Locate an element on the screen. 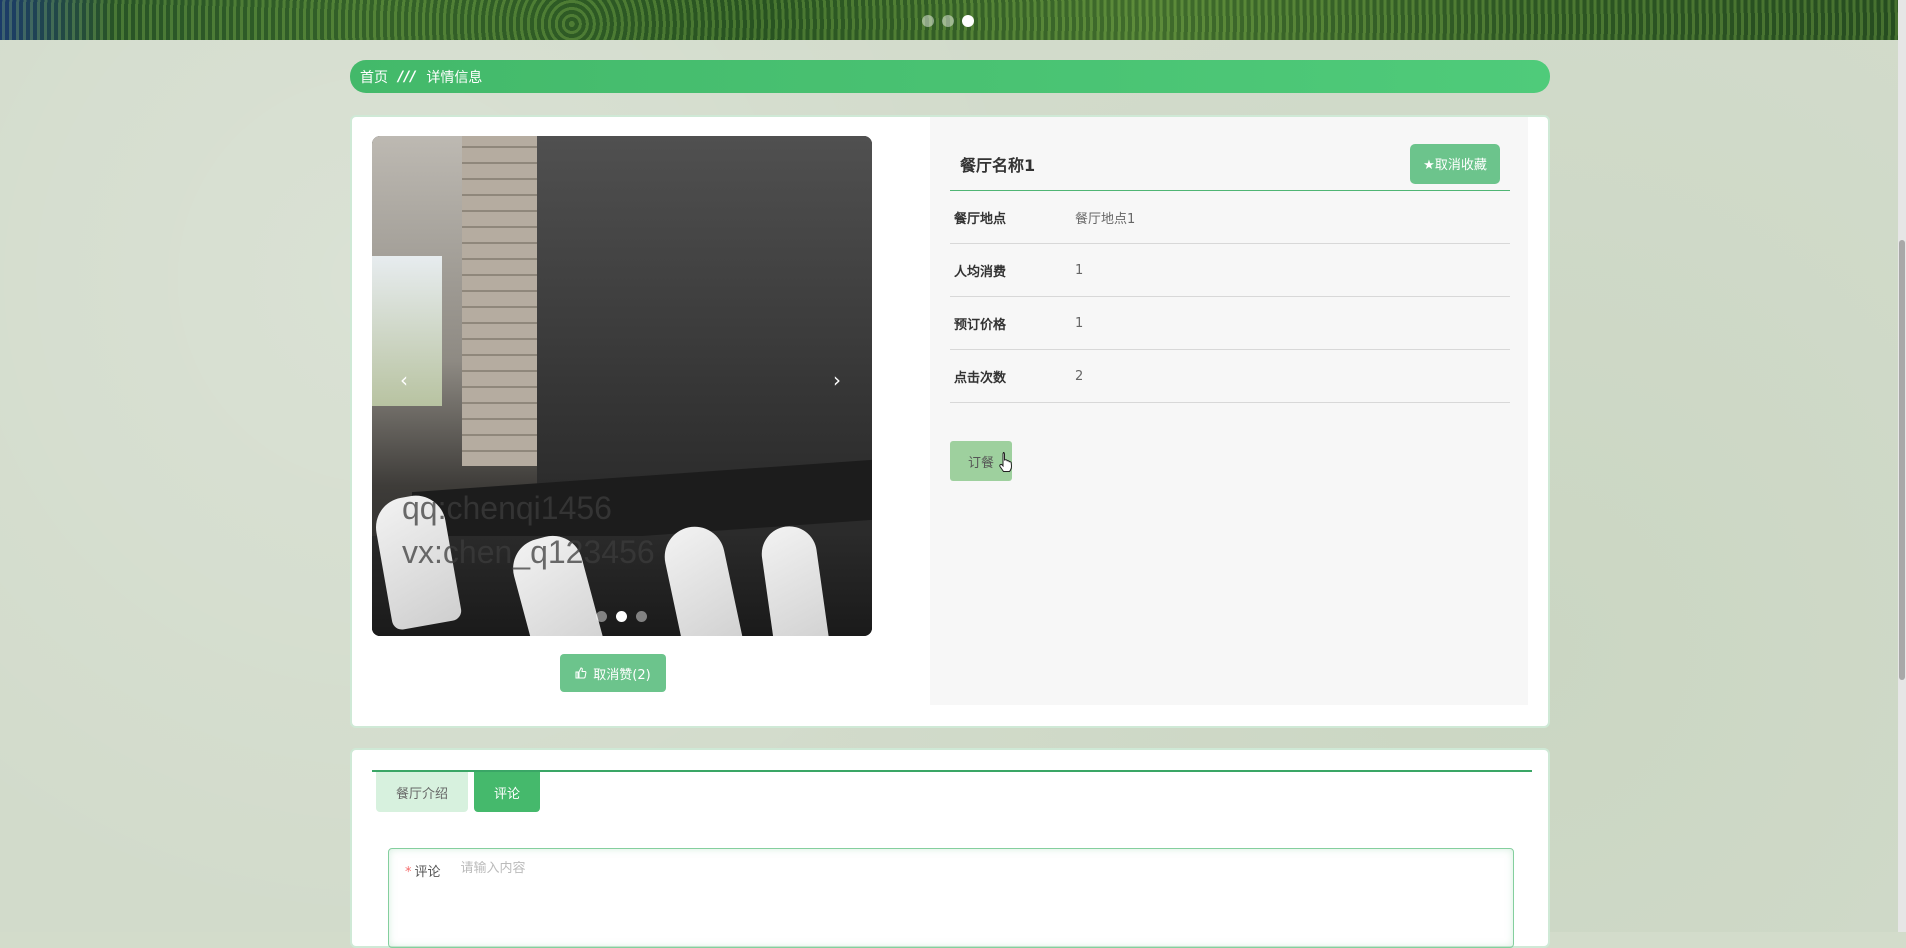 The width and height of the screenshot is (1906, 948). tab-comments: 评论 is located at coordinates (507, 792).